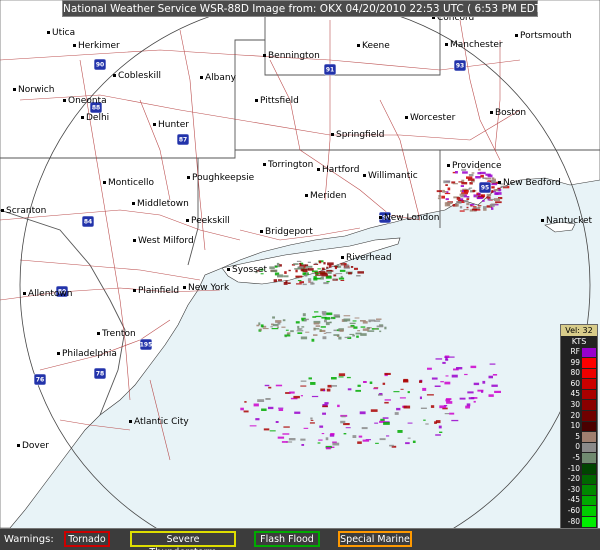  I want to click on legend-value: RF, so click(575, 351).